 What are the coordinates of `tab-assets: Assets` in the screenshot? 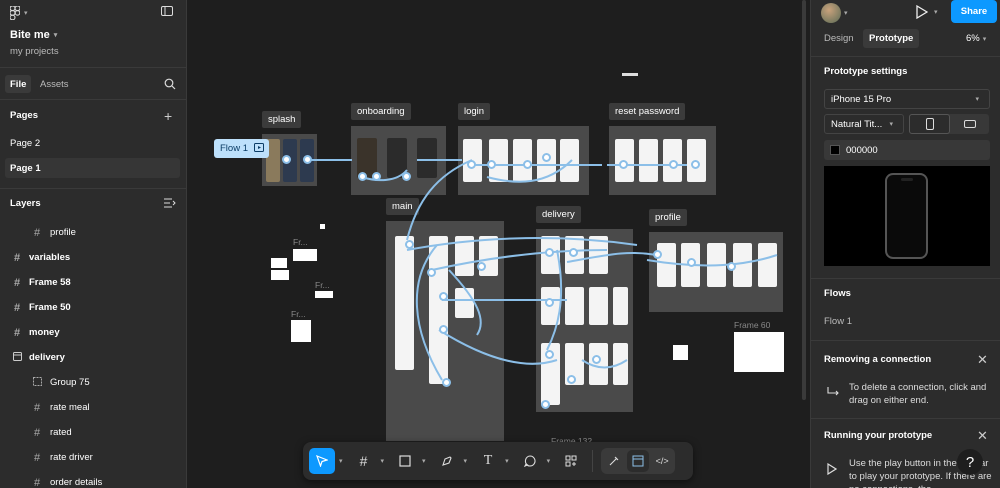 It's located at (54, 84).